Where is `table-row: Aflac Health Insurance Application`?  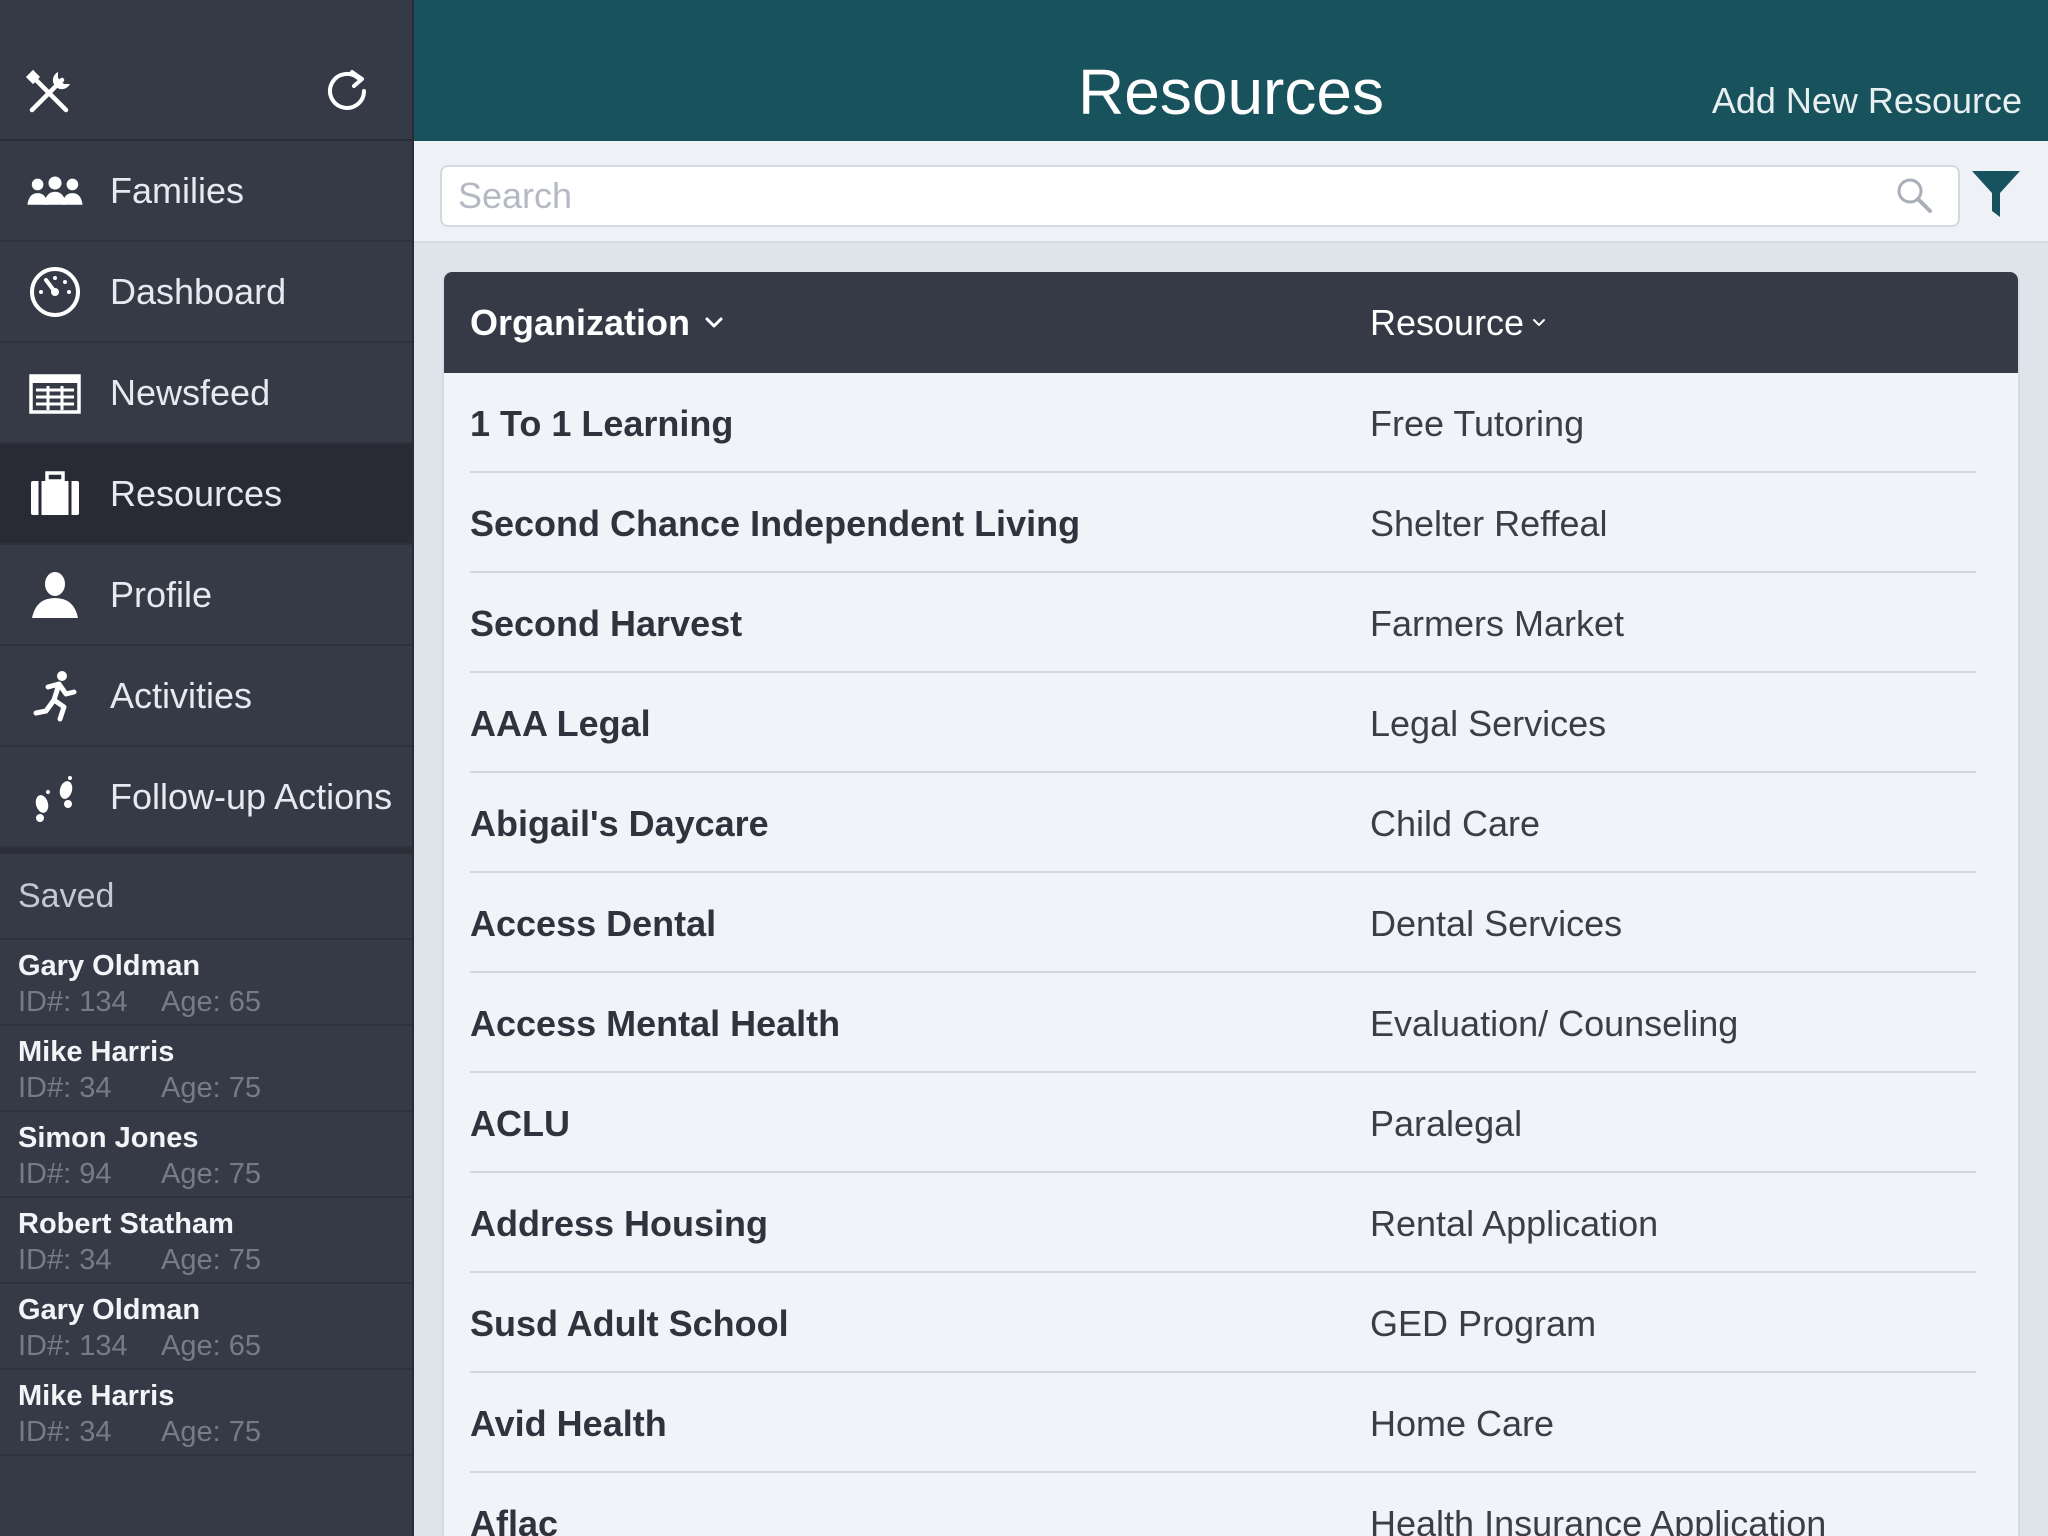
table-row: Aflac Health Insurance Application is located at coordinates (1223, 1504).